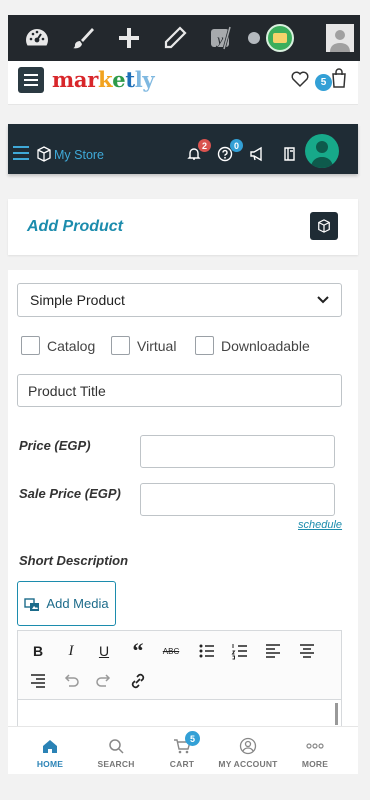 This screenshot has width=370, height=800. I want to click on nav-my-account: MY ACCOUNT, so click(248, 751).